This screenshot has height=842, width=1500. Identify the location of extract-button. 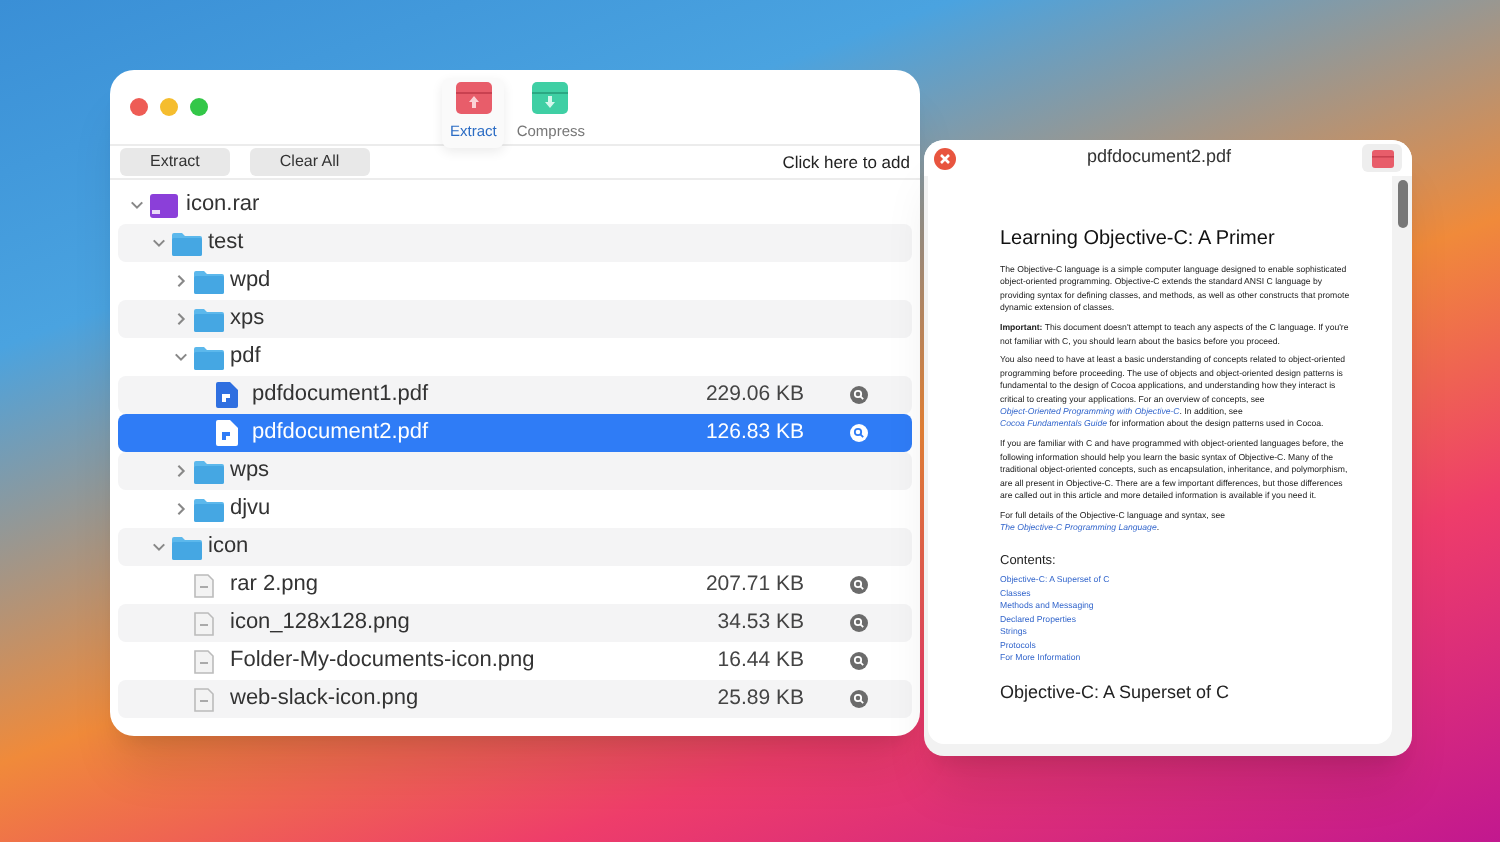
(1382, 158).